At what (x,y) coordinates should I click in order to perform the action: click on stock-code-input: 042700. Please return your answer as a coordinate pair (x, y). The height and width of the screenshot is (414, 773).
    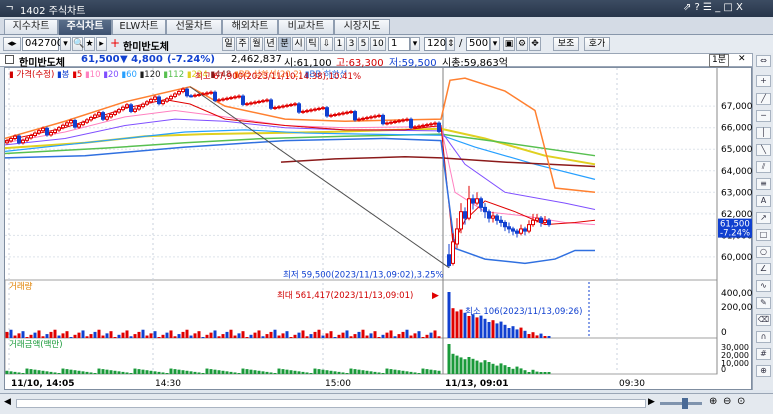
    Looking at the image, I should click on (42, 44).